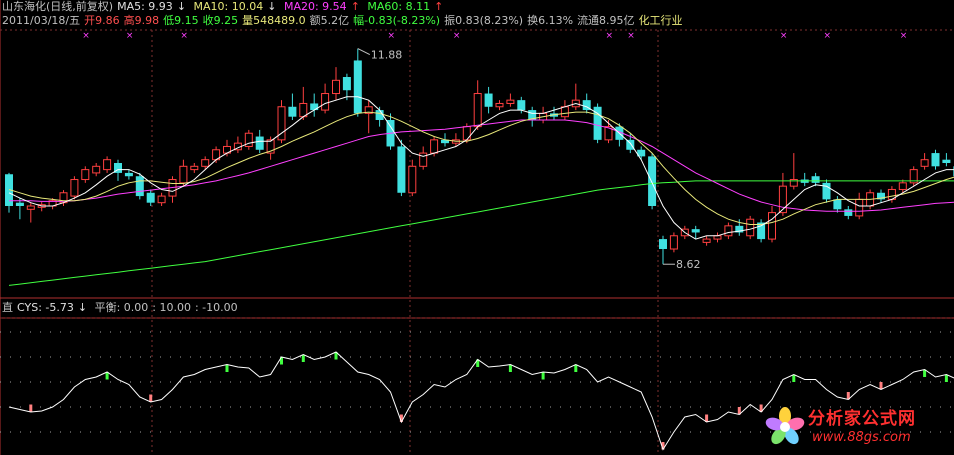 The width and height of the screenshot is (954, 455). Describe the element at coordinates (785, 426) in the screenshot. I see `flower-logo-icon` at that location.